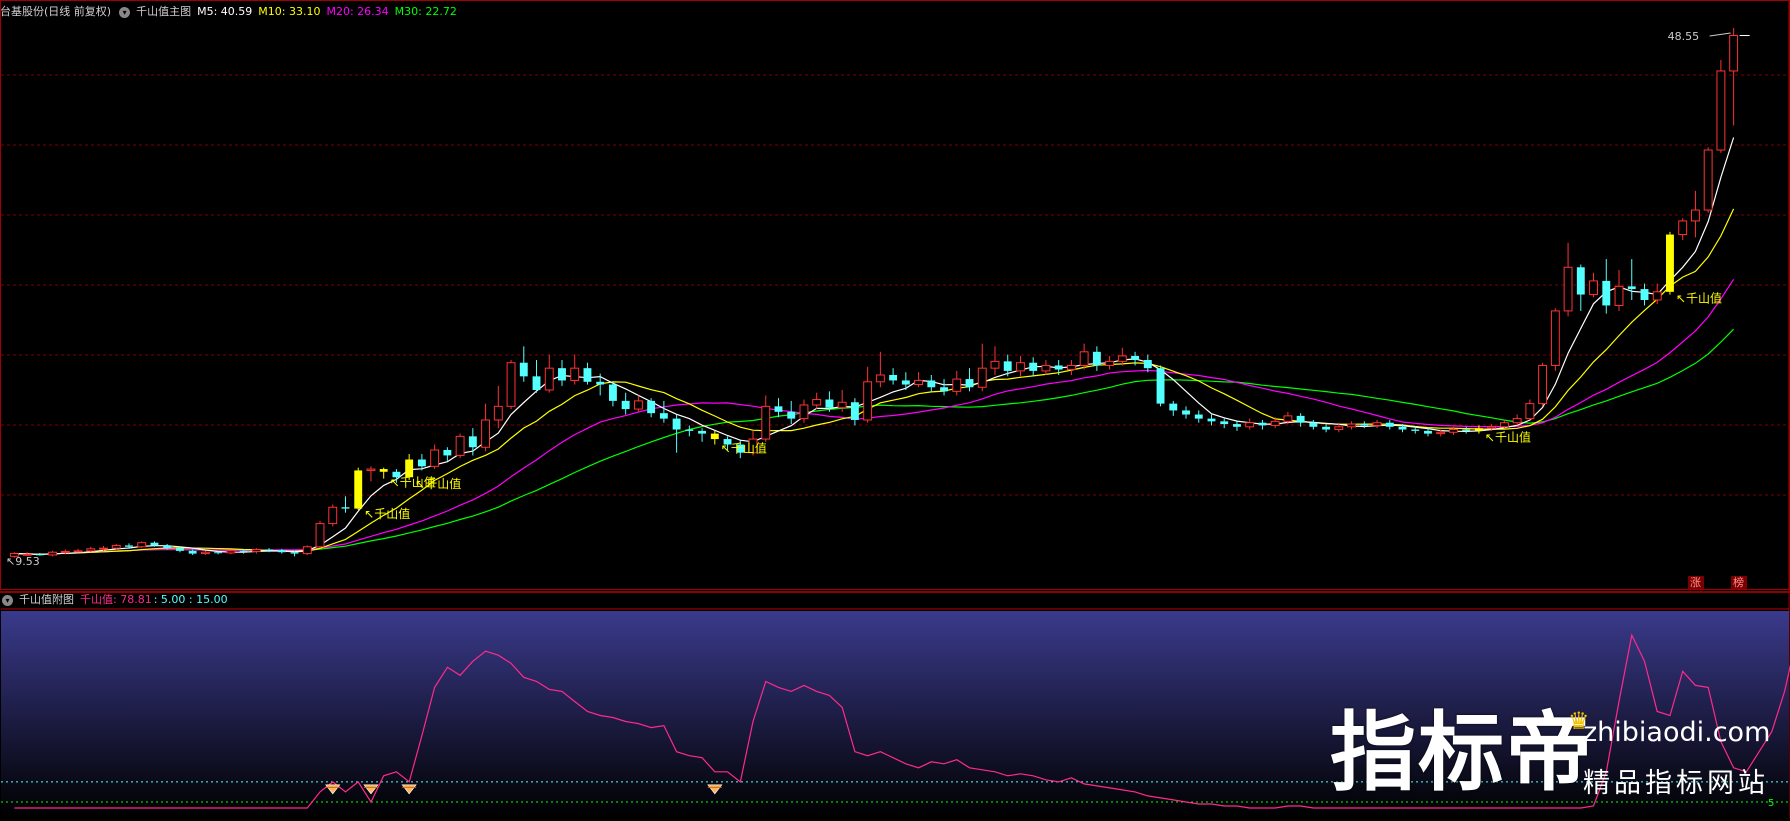 The width and height of the screenshot is (1790, 821). I want to click on sub-indicator-name: 千山值附图, so click(46, 599).